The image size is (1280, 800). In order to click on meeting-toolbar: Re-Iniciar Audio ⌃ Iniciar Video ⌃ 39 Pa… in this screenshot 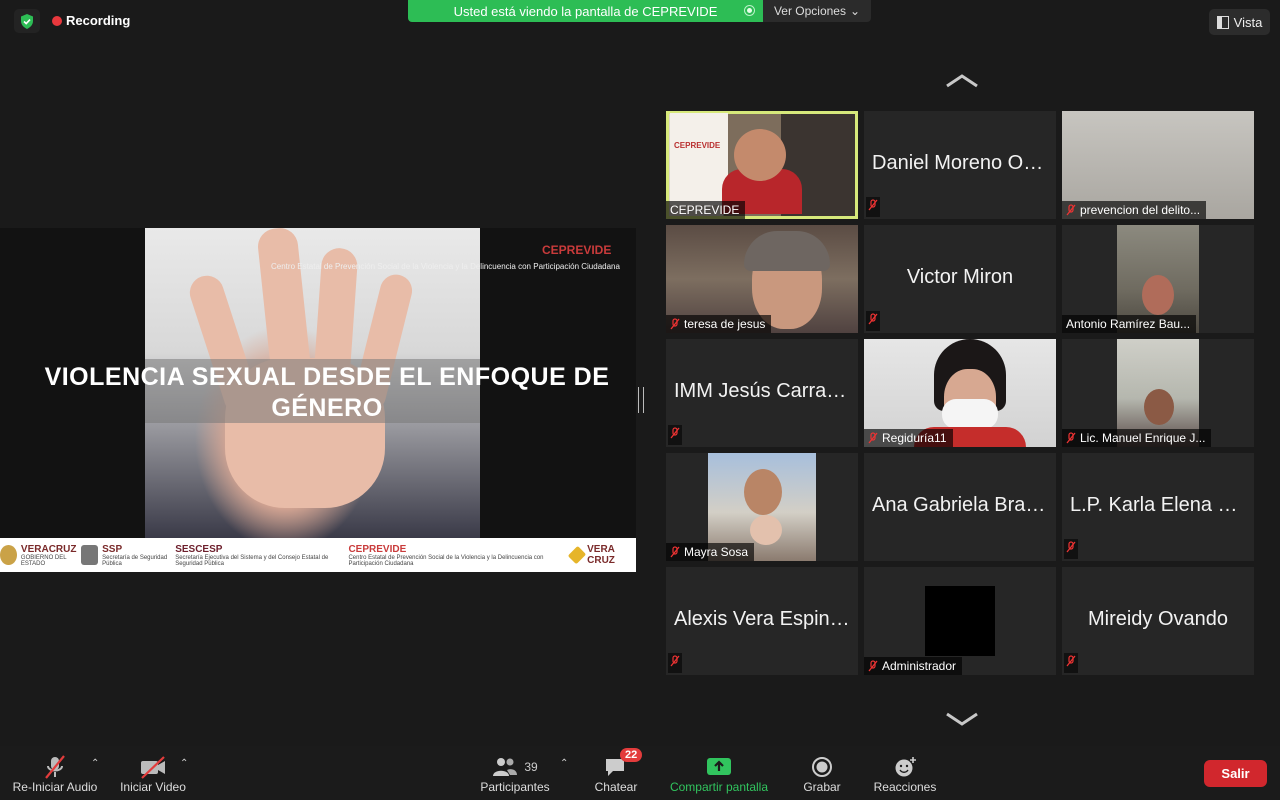, I will do `click(640, 773)`.